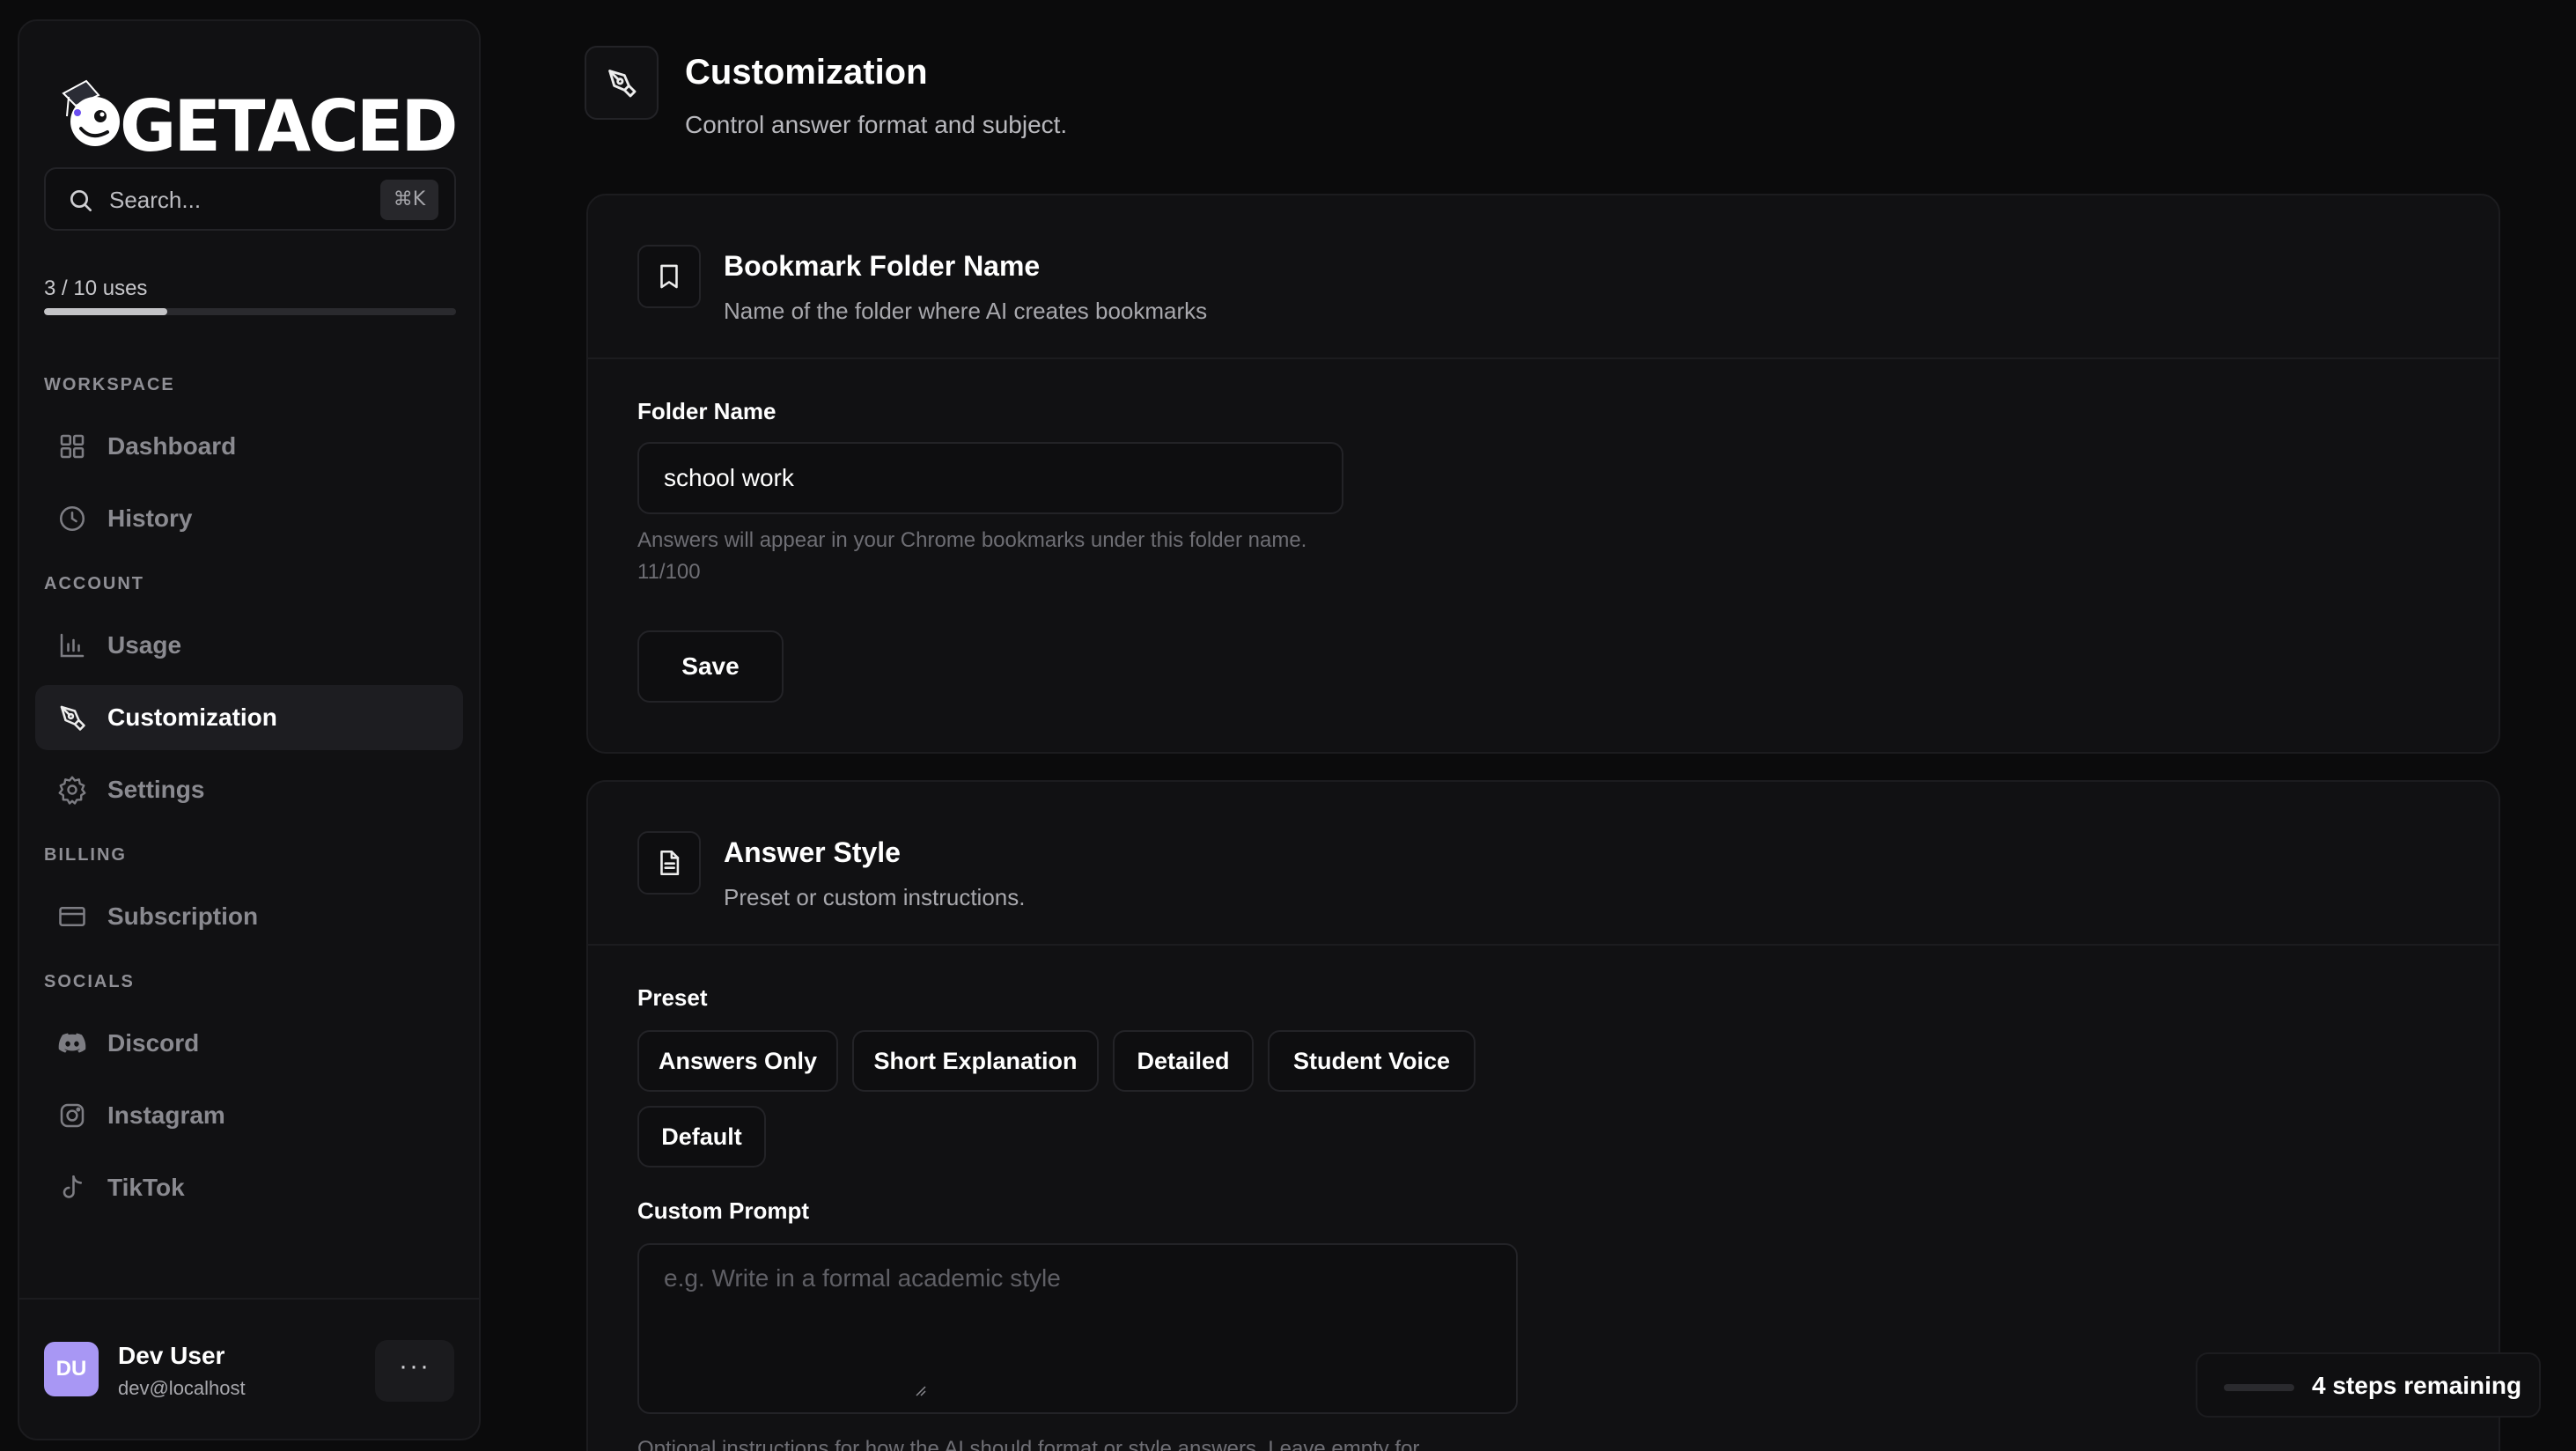 Image resolution: width=2576 pixels, height=1451 pixels. I want to click on search-box: ⌘K, so click(250, 199).